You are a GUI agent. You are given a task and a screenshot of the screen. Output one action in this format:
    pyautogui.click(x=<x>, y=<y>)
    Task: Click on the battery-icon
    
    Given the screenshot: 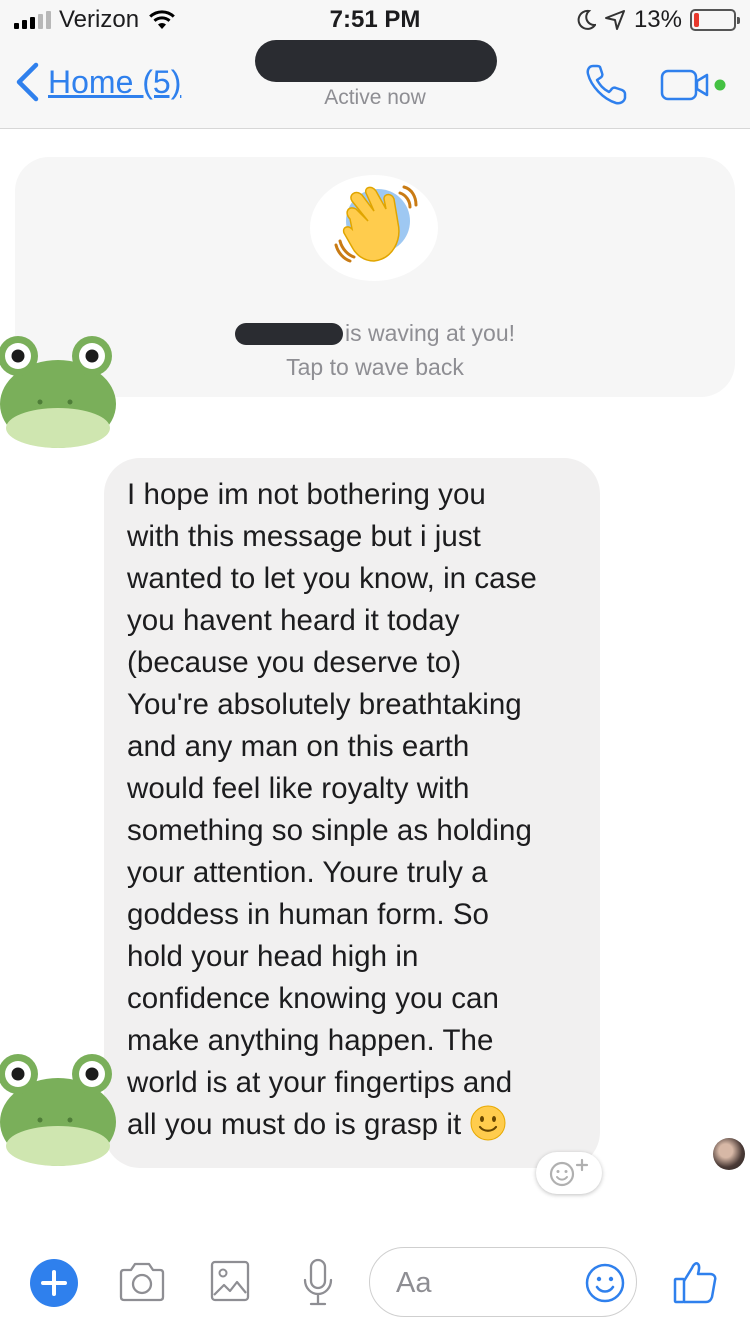 What is the action you would take?
    pyautogui.click(x=715, y=20)
    